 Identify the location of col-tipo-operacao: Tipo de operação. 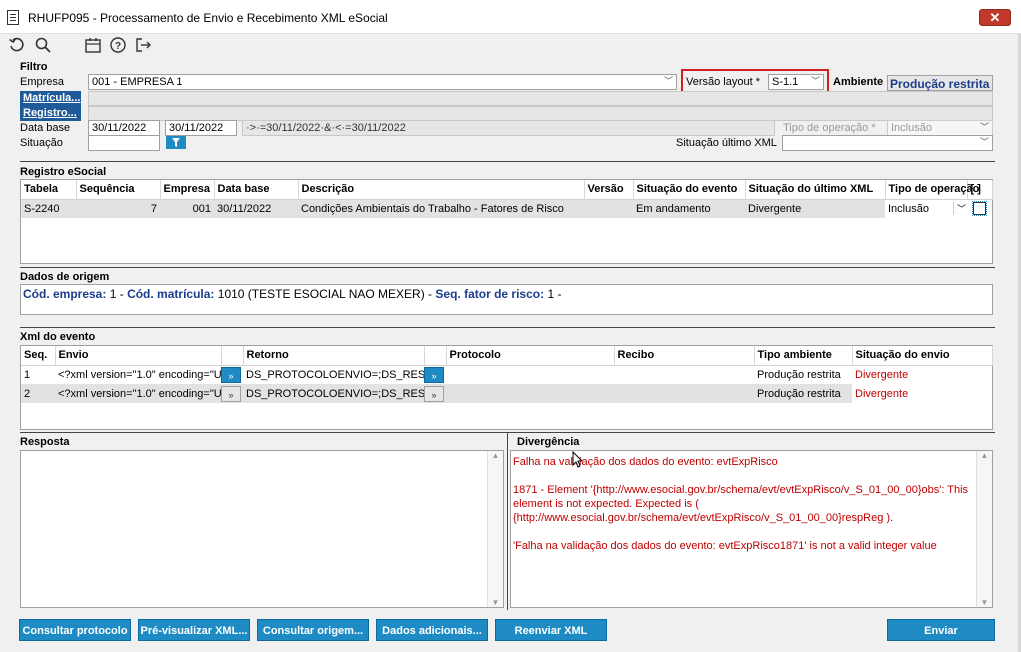
(932, 189).